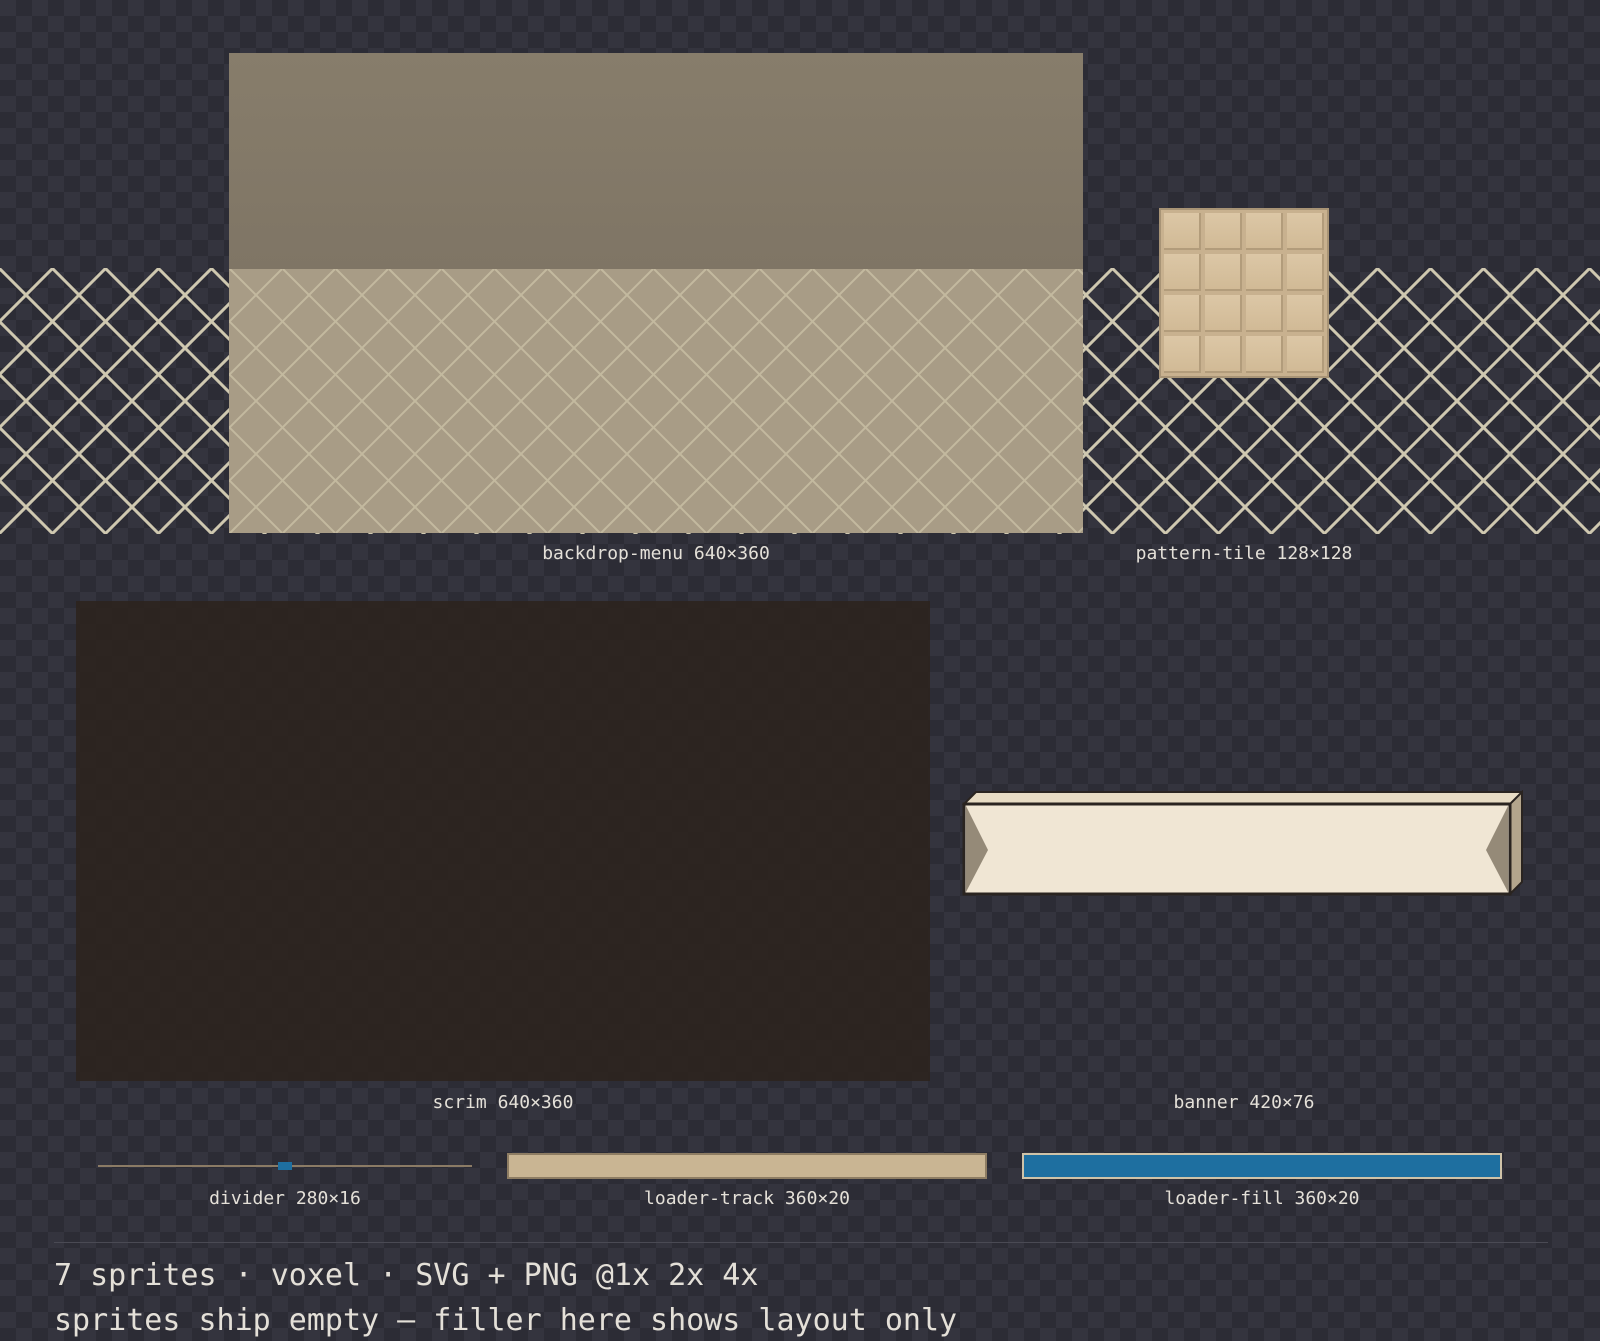  I want to click on divider-center-mark, so click(285, 1166).